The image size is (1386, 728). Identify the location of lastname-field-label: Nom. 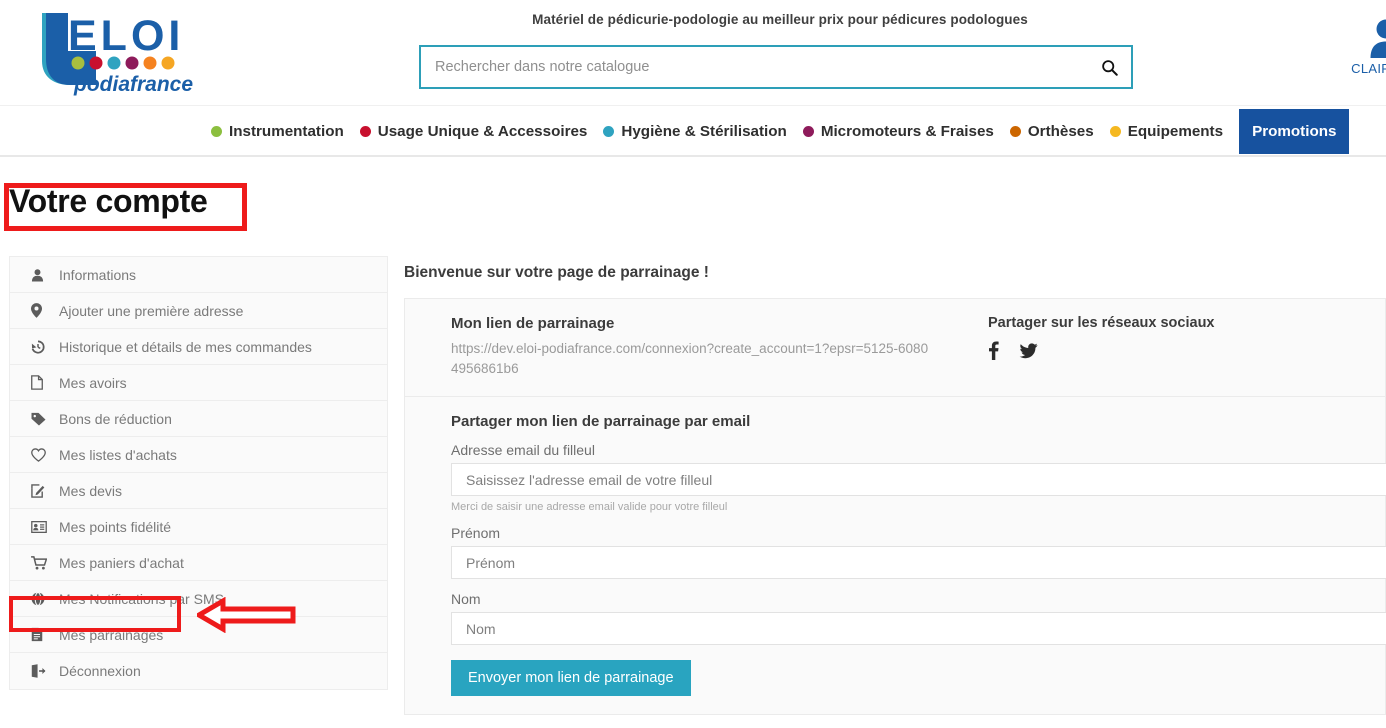
(466, 599).